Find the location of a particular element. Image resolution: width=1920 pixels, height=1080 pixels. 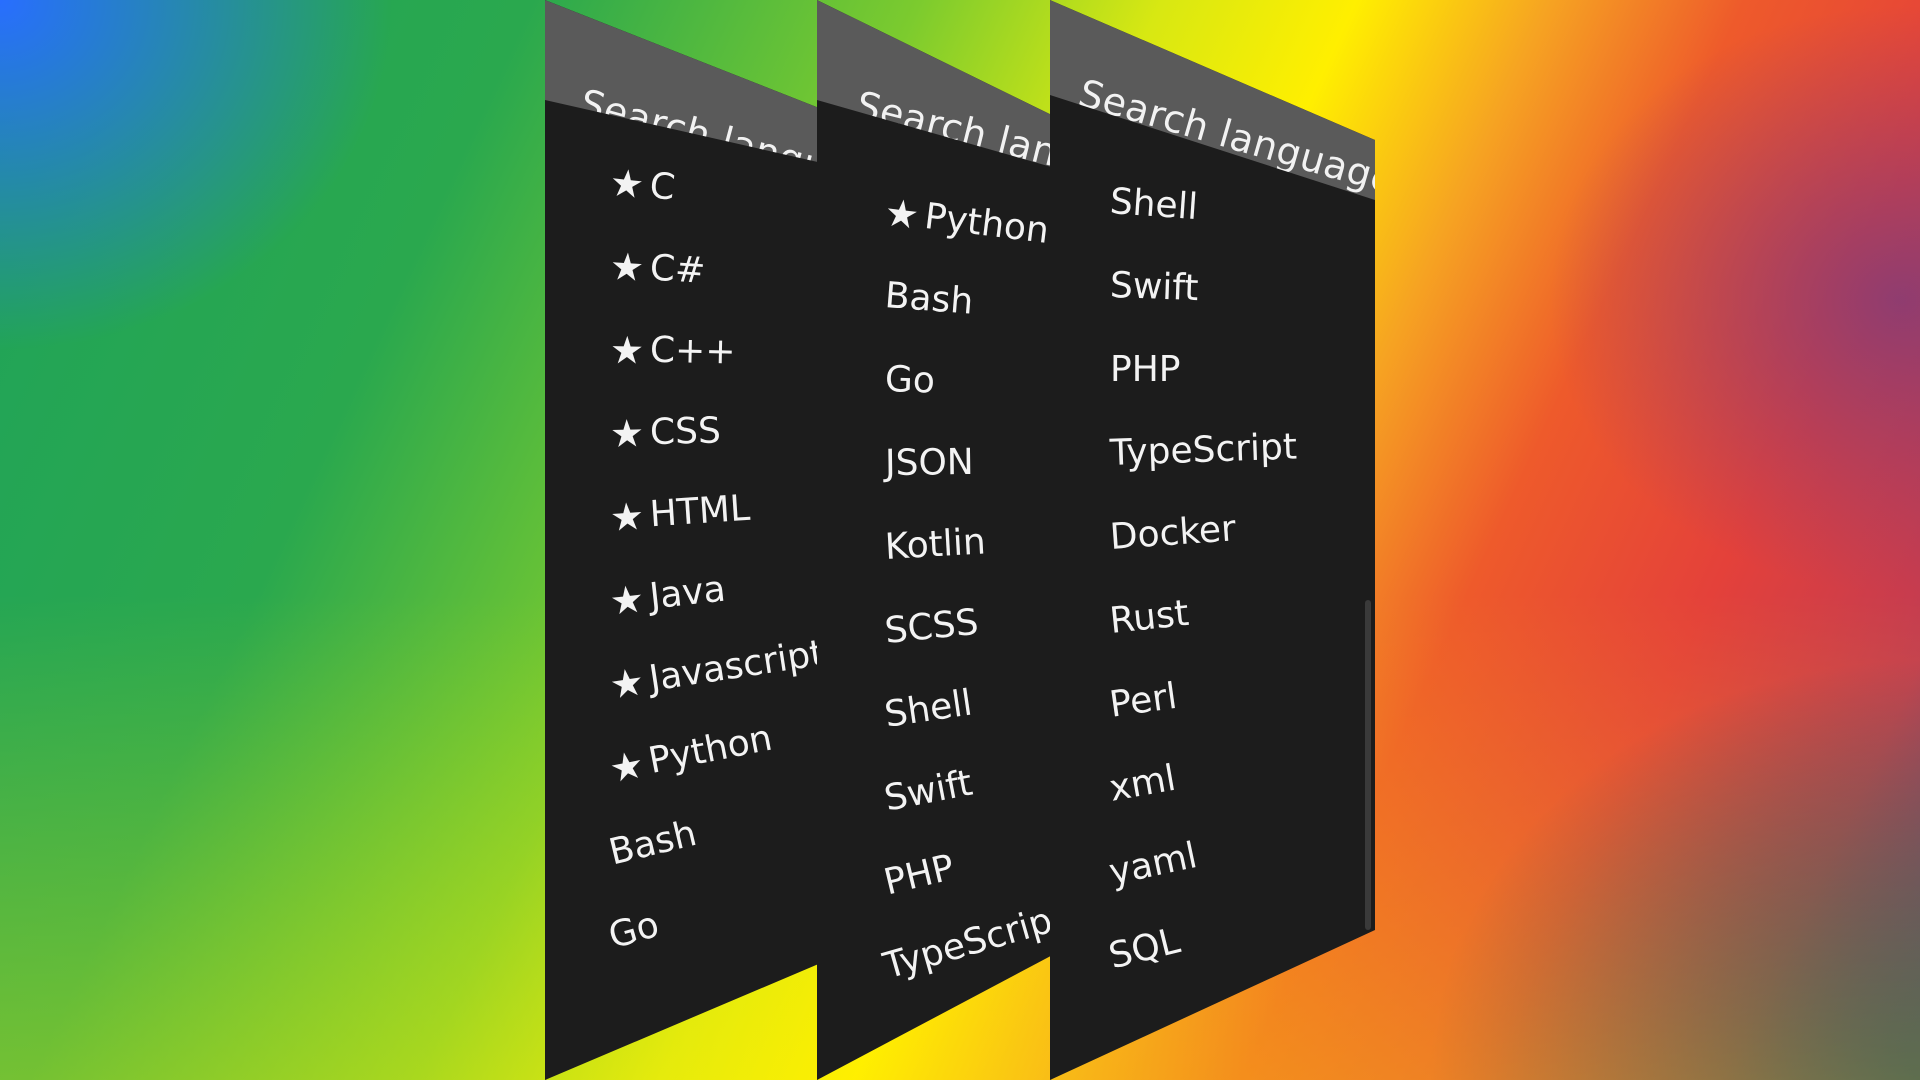

language-option-label: Swift is located at coordinates (1154, 287).